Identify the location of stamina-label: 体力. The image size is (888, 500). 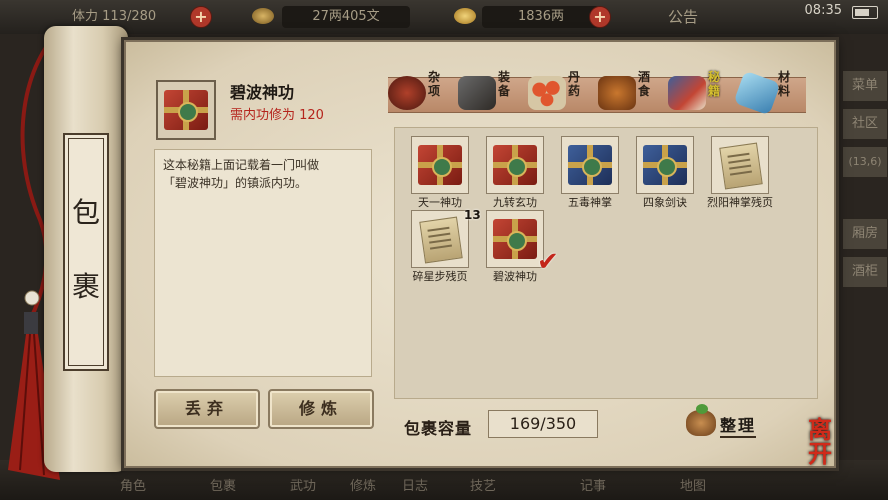
(85, 16).